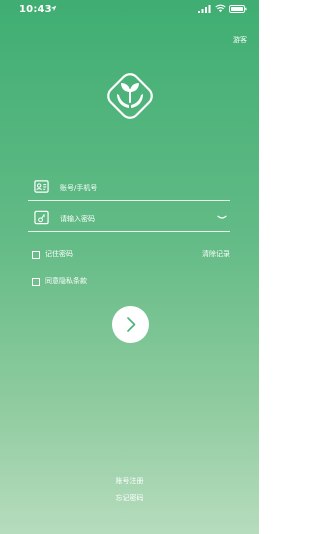 The width and height of the screenshot is (320, 534). I want to click on arrow-right-icon, so click(131, 324).